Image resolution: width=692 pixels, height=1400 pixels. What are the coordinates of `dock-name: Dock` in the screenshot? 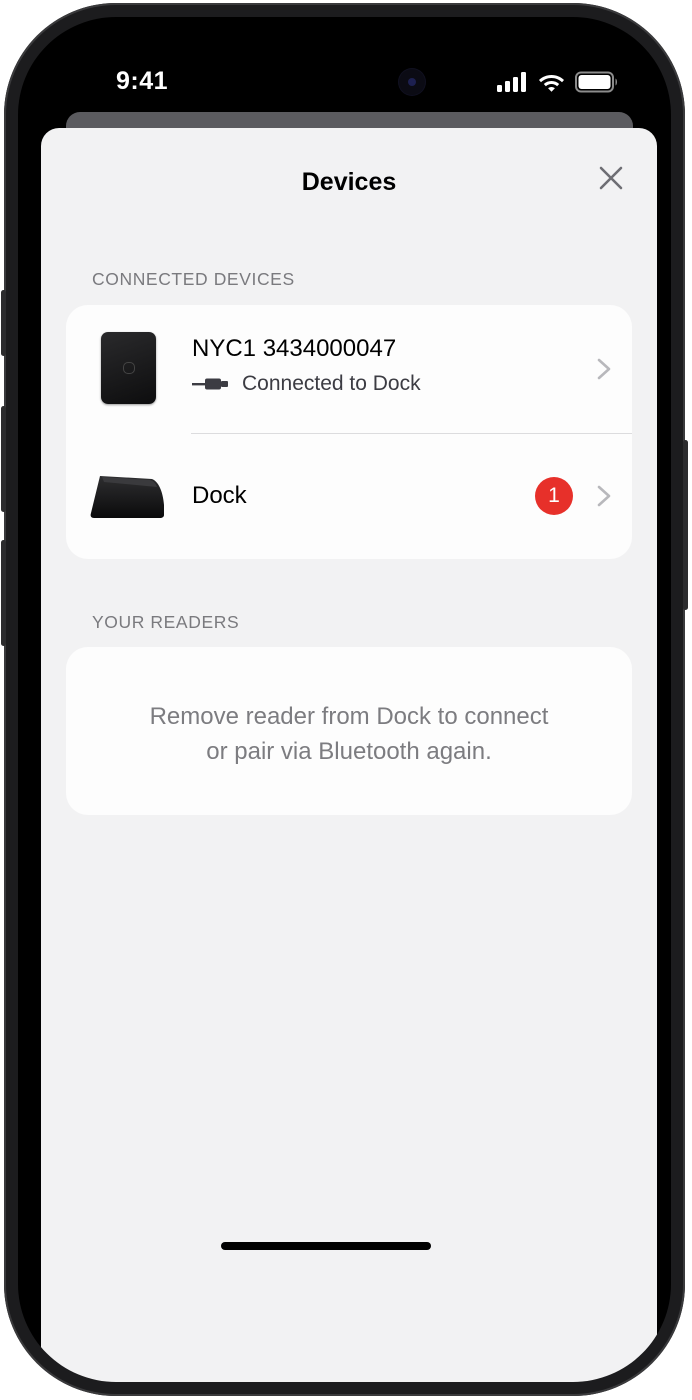 It's located at (219, 495).